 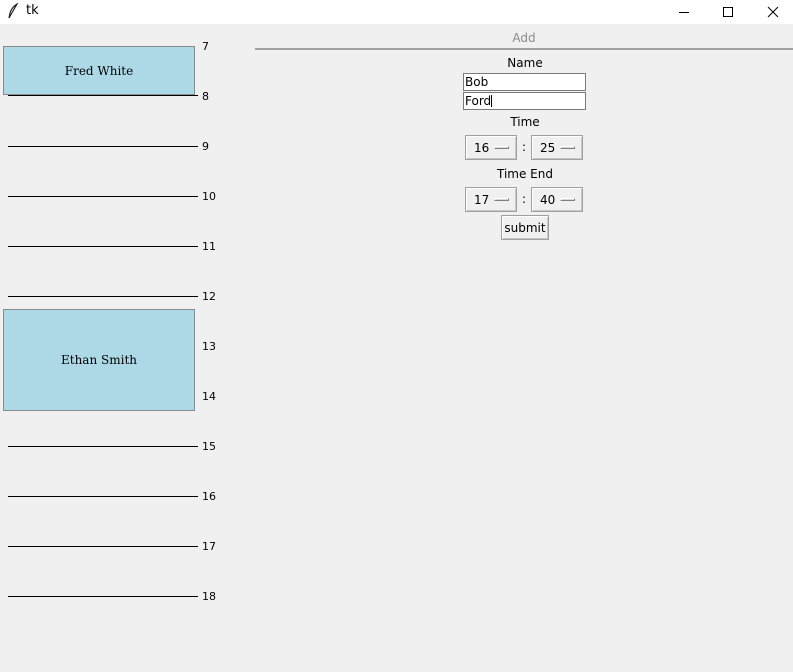 I want to click on start-minute-value: 25, so click(x=548, y=148).